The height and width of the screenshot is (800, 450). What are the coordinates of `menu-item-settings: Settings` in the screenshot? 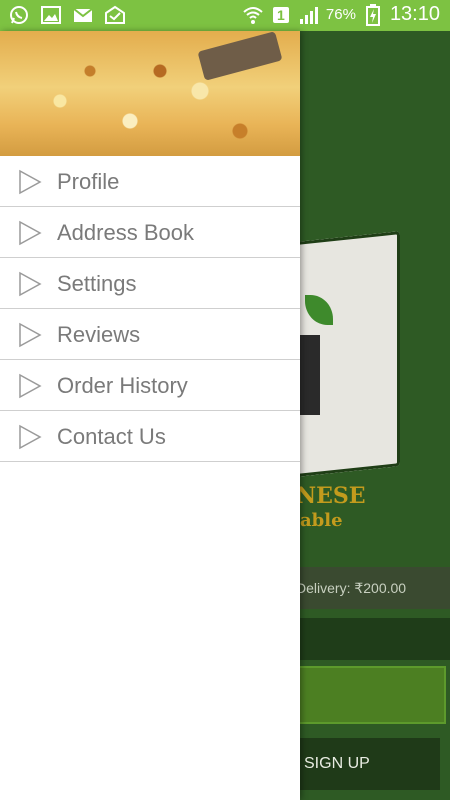 It's located at (150, 283).